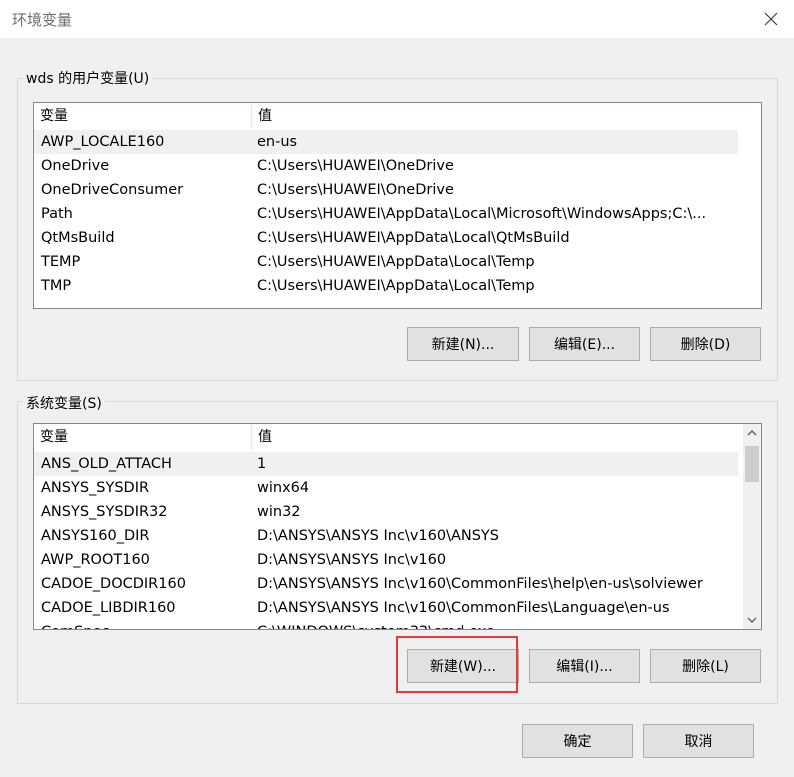 This screenshot has height=777, width=794. I want to click on variable-value: D:\ANSYS\ANSYS Inc\v160\ANSYS, so click(378, 536).